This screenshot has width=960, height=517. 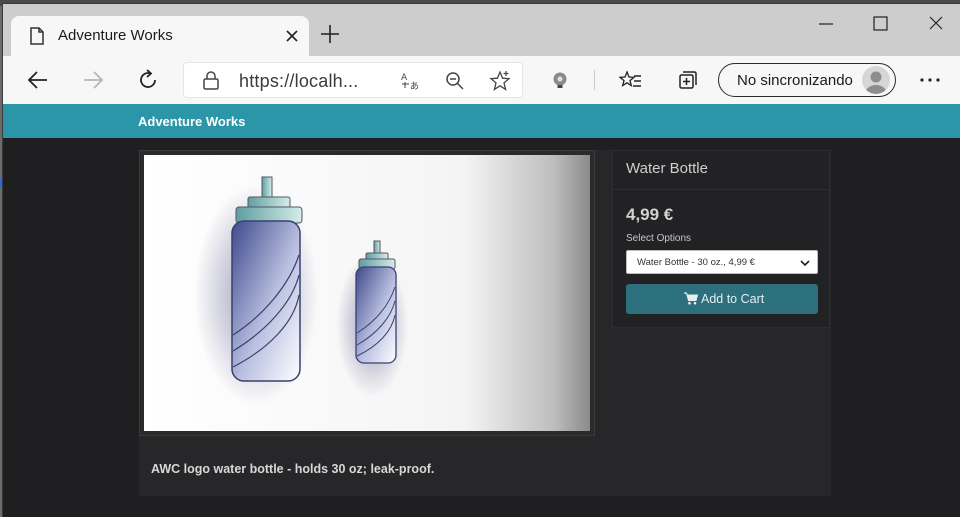 I want to click on add-to-cart-label: Add to Cart, so click(x=733, y=299).